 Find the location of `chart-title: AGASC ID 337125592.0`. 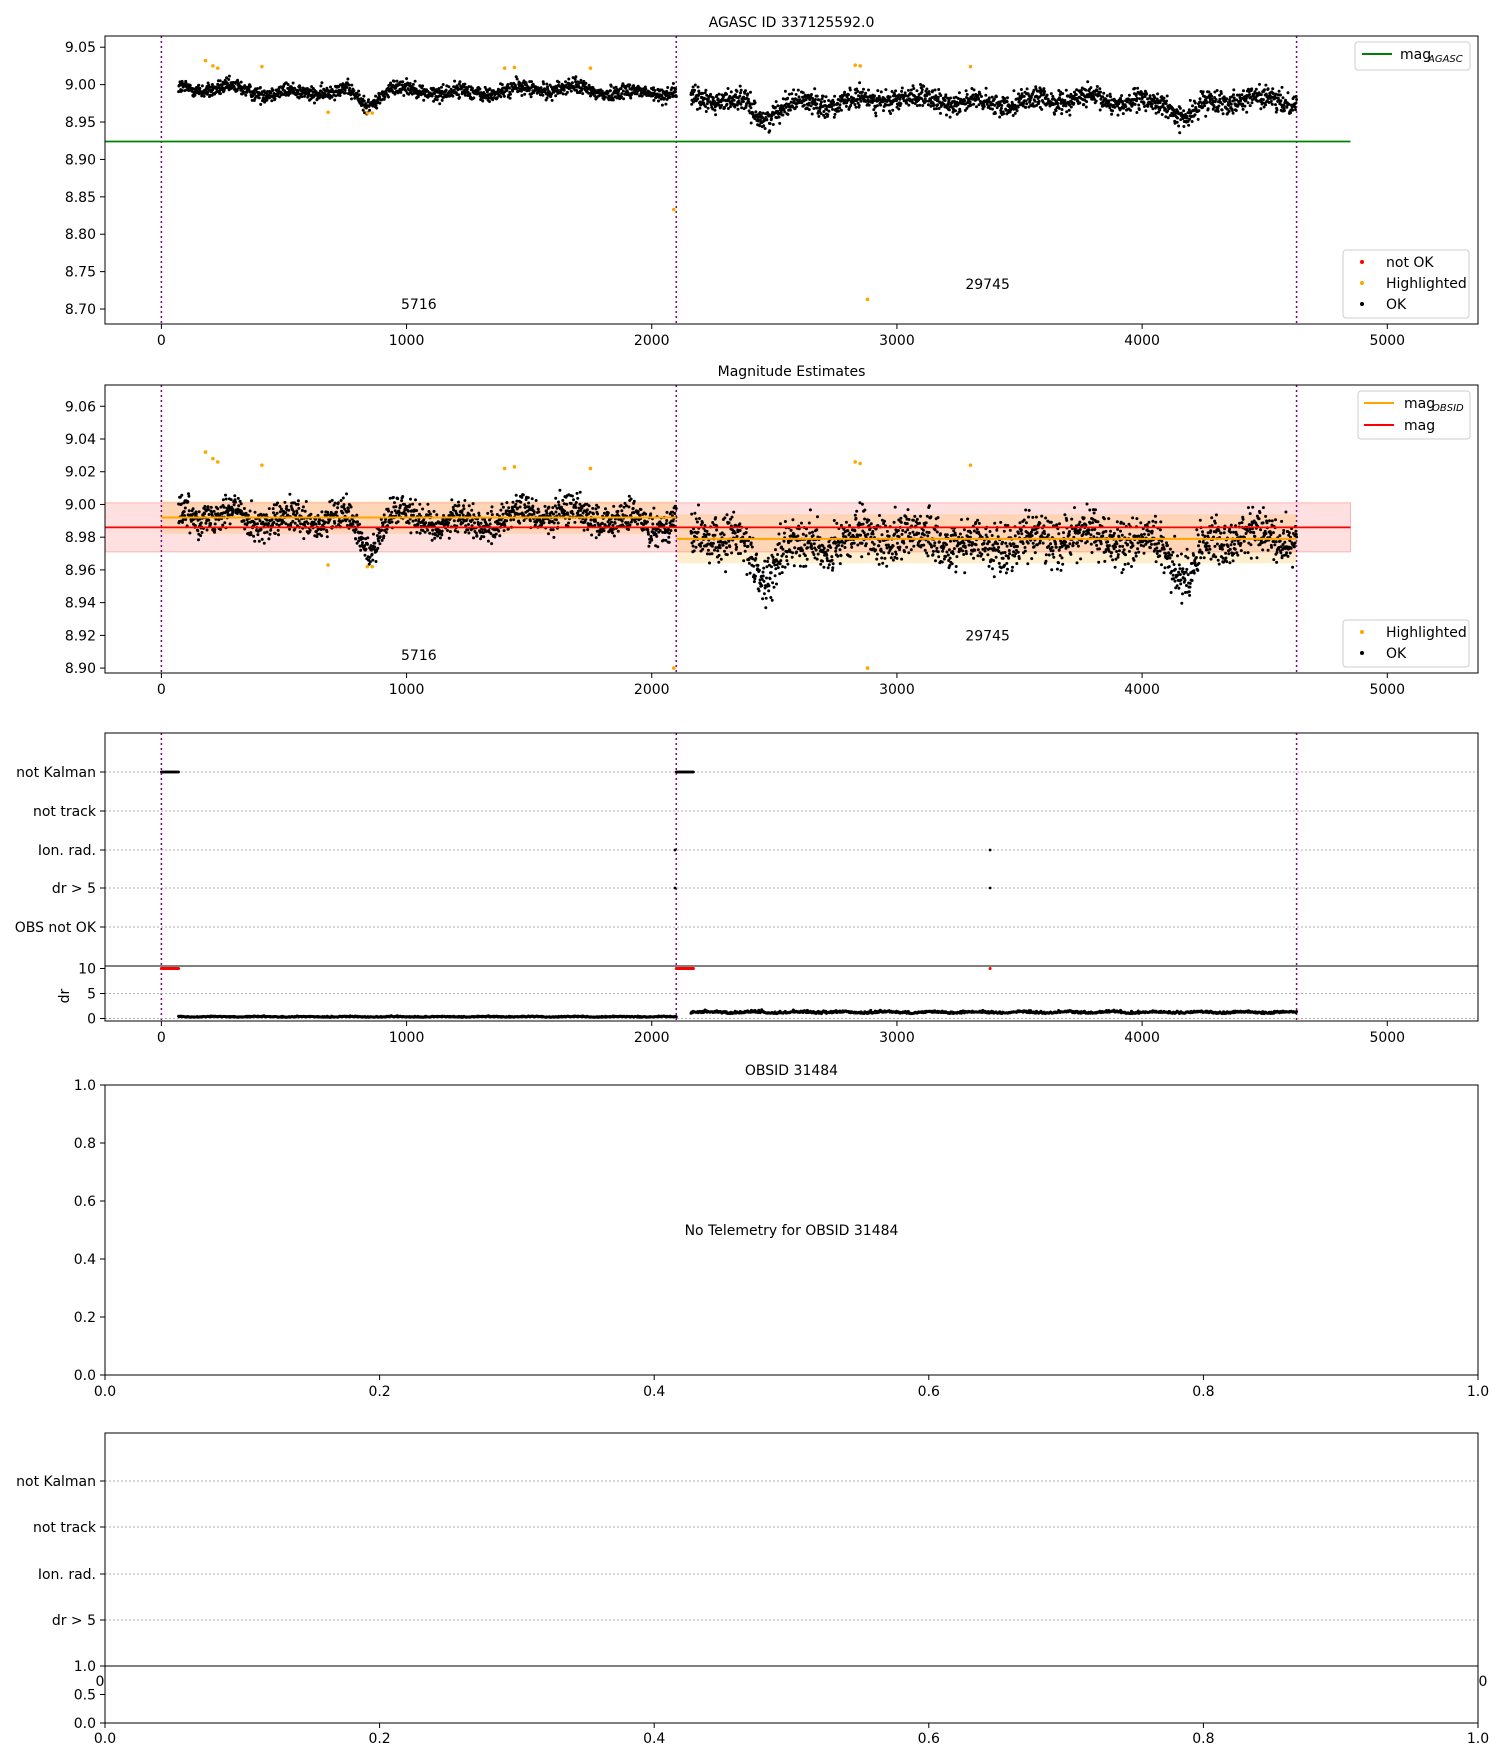

chart-title: AGASC ID 337125592.0 is located at coordinates (792, 23).